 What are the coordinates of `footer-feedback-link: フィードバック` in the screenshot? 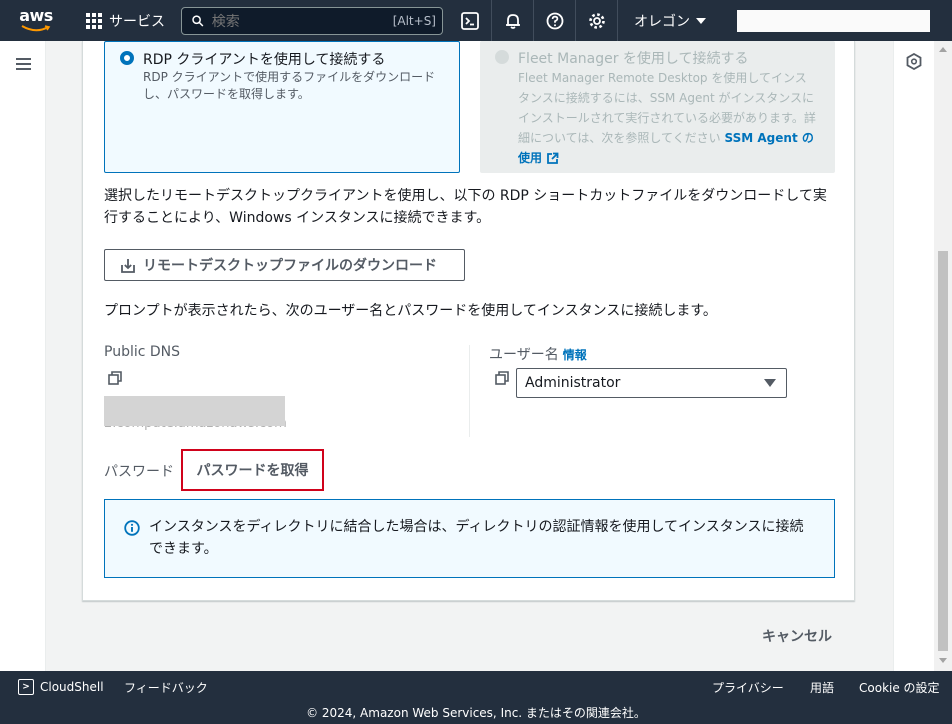 It's located at (166, 687).